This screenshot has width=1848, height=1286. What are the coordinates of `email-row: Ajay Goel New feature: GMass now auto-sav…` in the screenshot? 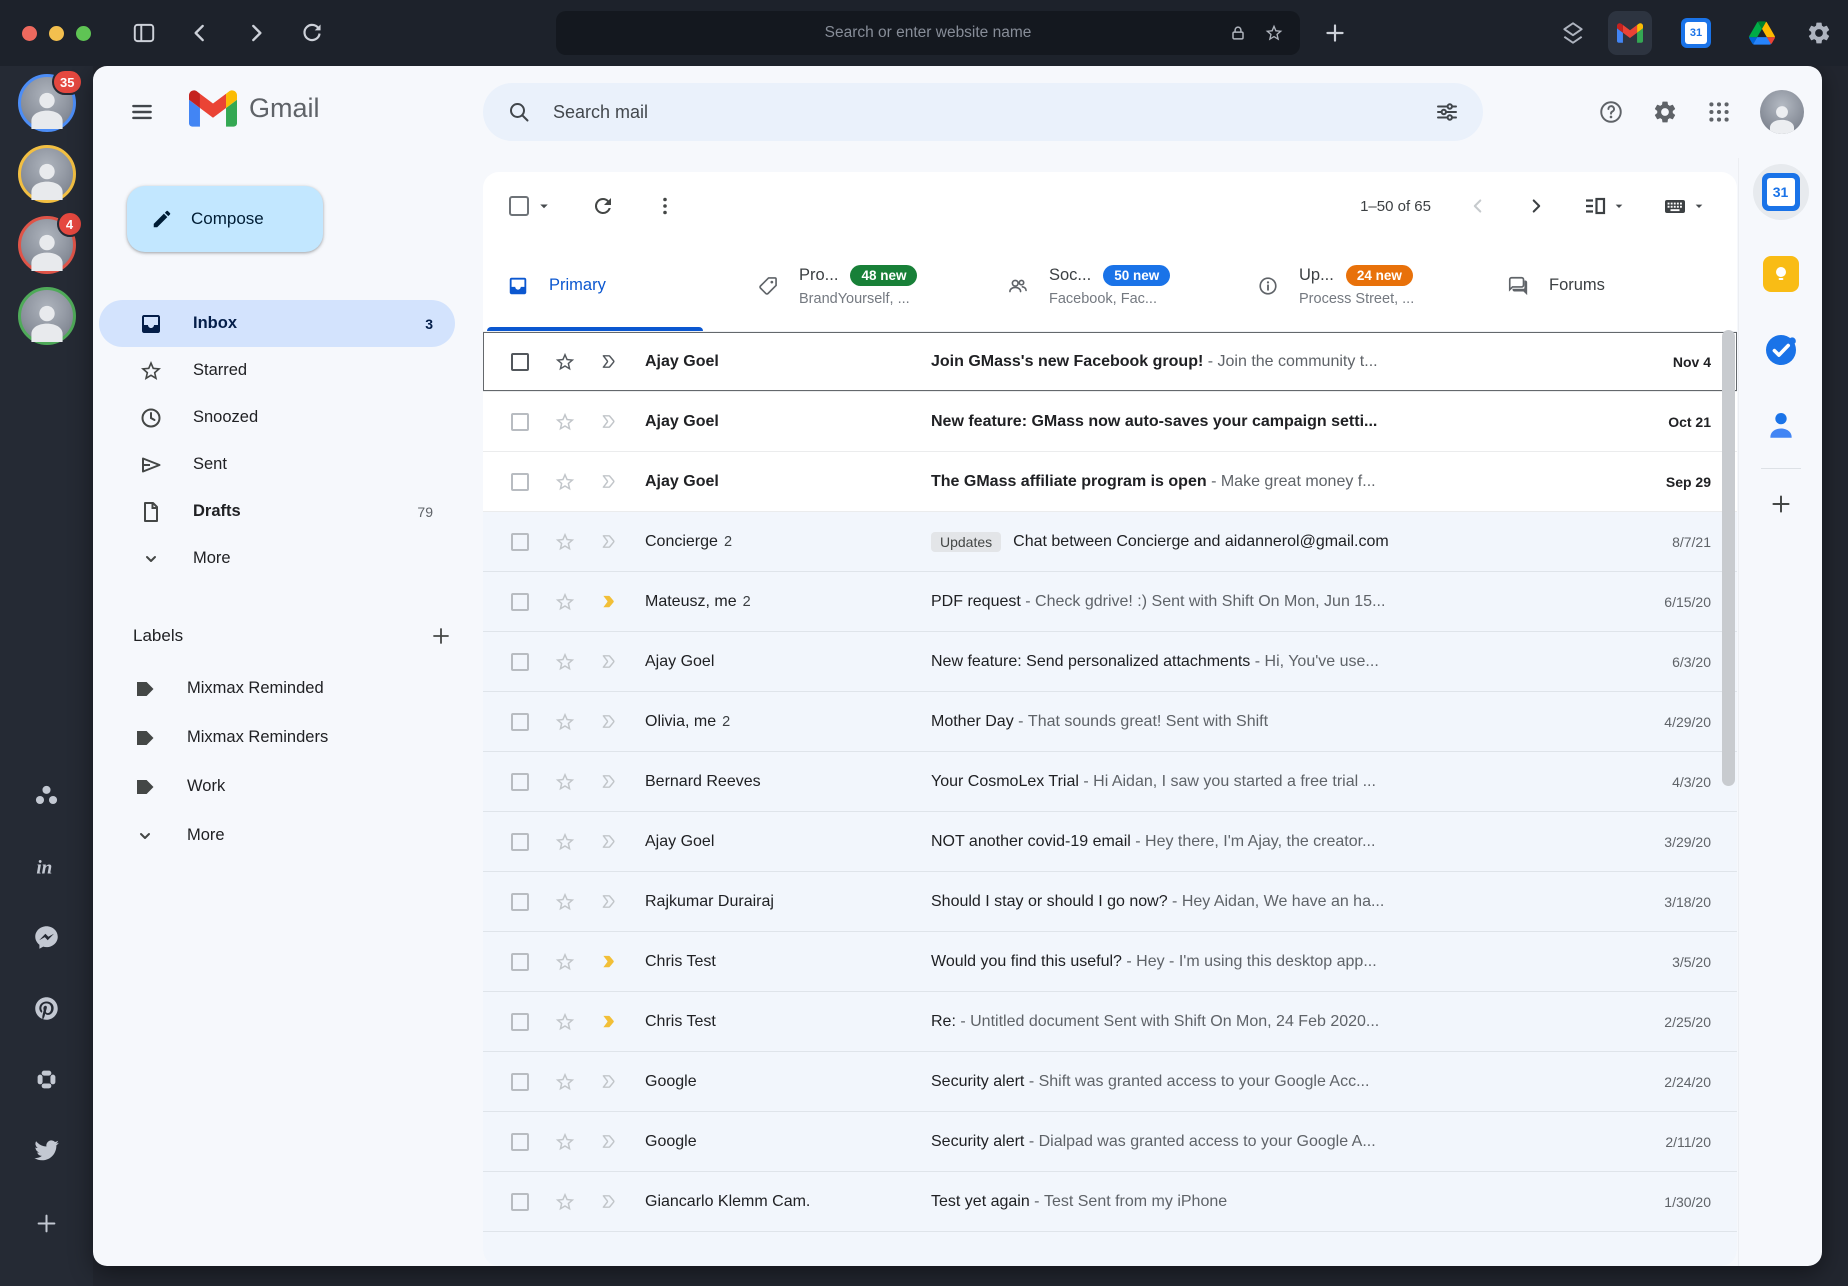 It's located at (1110, 422).